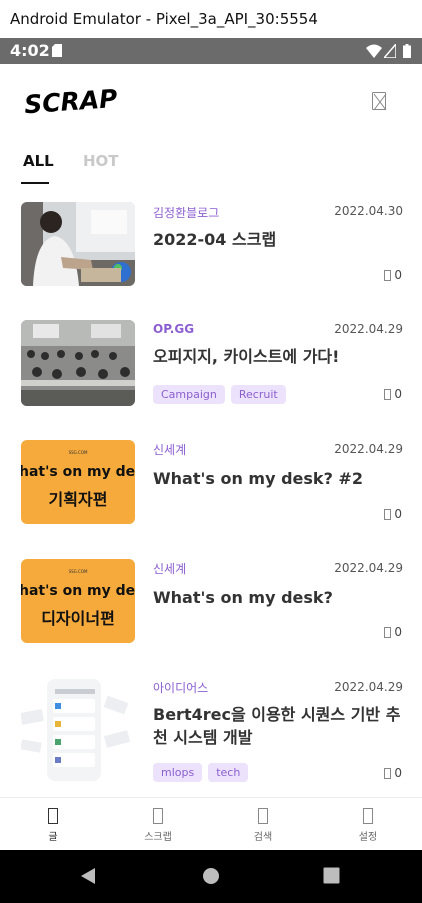 The width and height of the screenshot is (422, 903). I want to click on post-title: What's on my desk?, so click(278, 597).